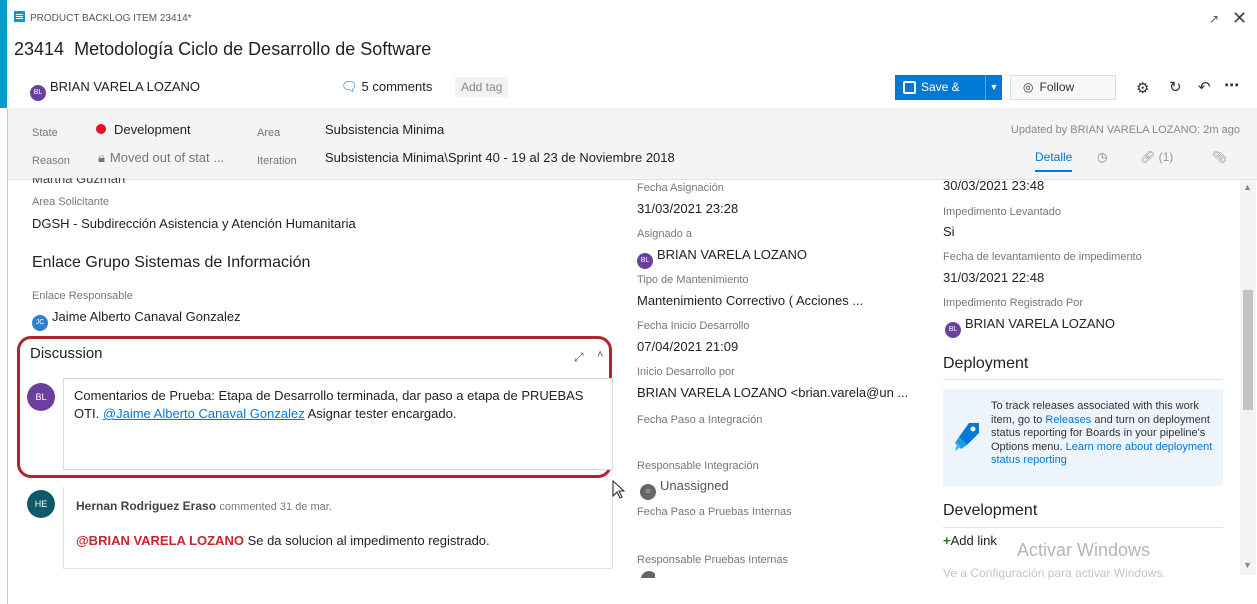 This screenshot has height=604, width=1257. What do you see at coordinates (1042, 257) in the screenshot?
I see `fecha-lev-label: Fecha de levantamiento de impedimento` at bounding box center [1042, 257].